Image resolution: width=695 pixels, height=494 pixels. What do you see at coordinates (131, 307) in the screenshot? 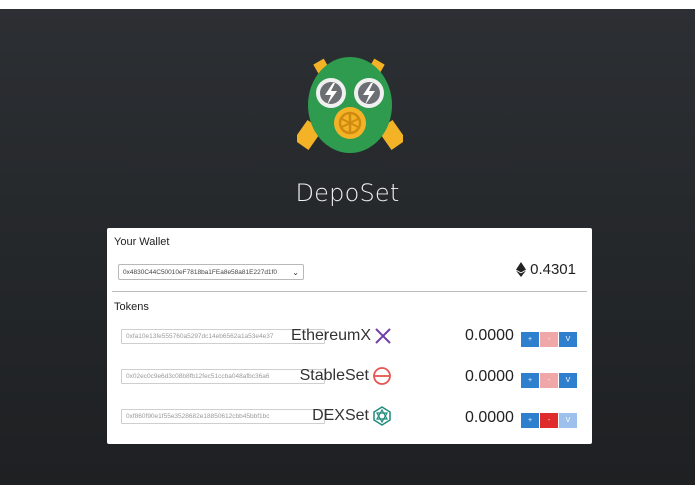
I see `tokens-heading: Tokens` at bounding box center [131, 307].